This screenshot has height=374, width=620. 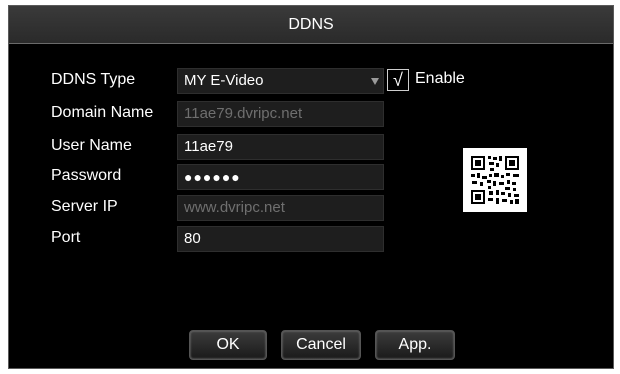 What do you see at coordinates (321, 345) in the screenshot?
I see `cancel-button: Cancel` at bounding box center [321, 345].